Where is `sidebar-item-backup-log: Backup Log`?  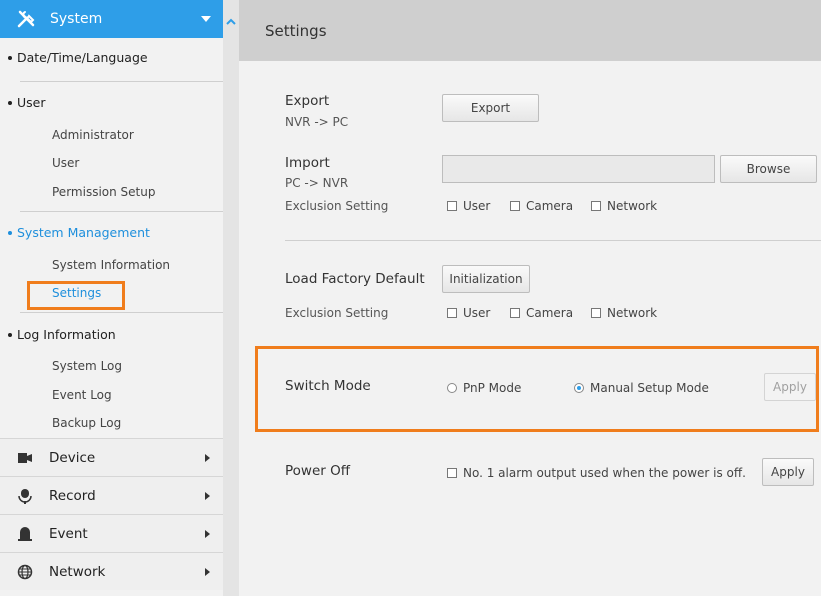 sidebar-item-backup-log: Backup Log is located at coordinates (86, 423).